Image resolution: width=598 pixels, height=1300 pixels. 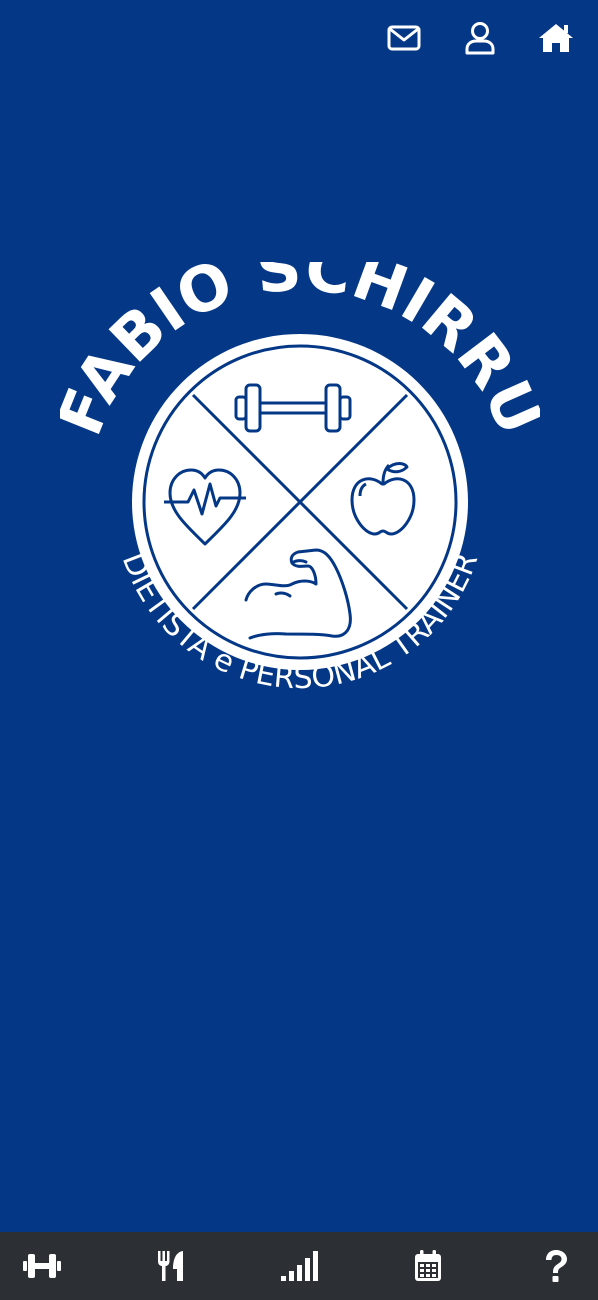 I want to click on top-bar, so click(x=480, y=38).